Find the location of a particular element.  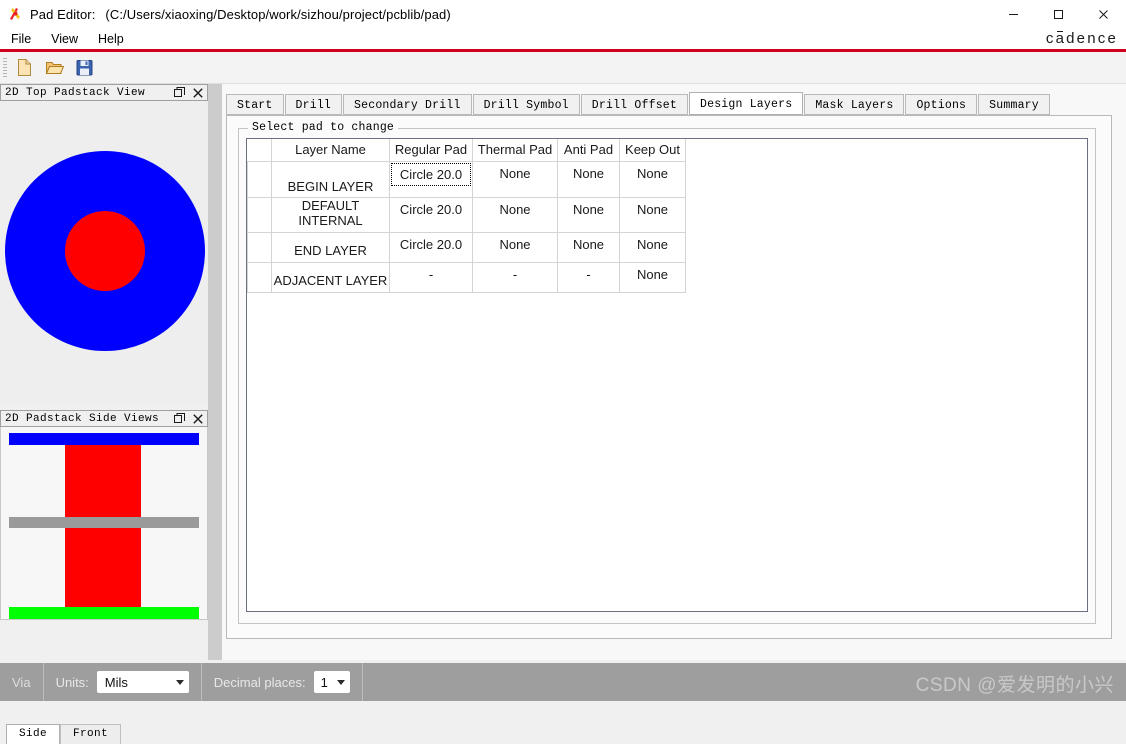

side-padstack-titlebar: 2D Padstack Side Views is located at coordinates (104, 418).